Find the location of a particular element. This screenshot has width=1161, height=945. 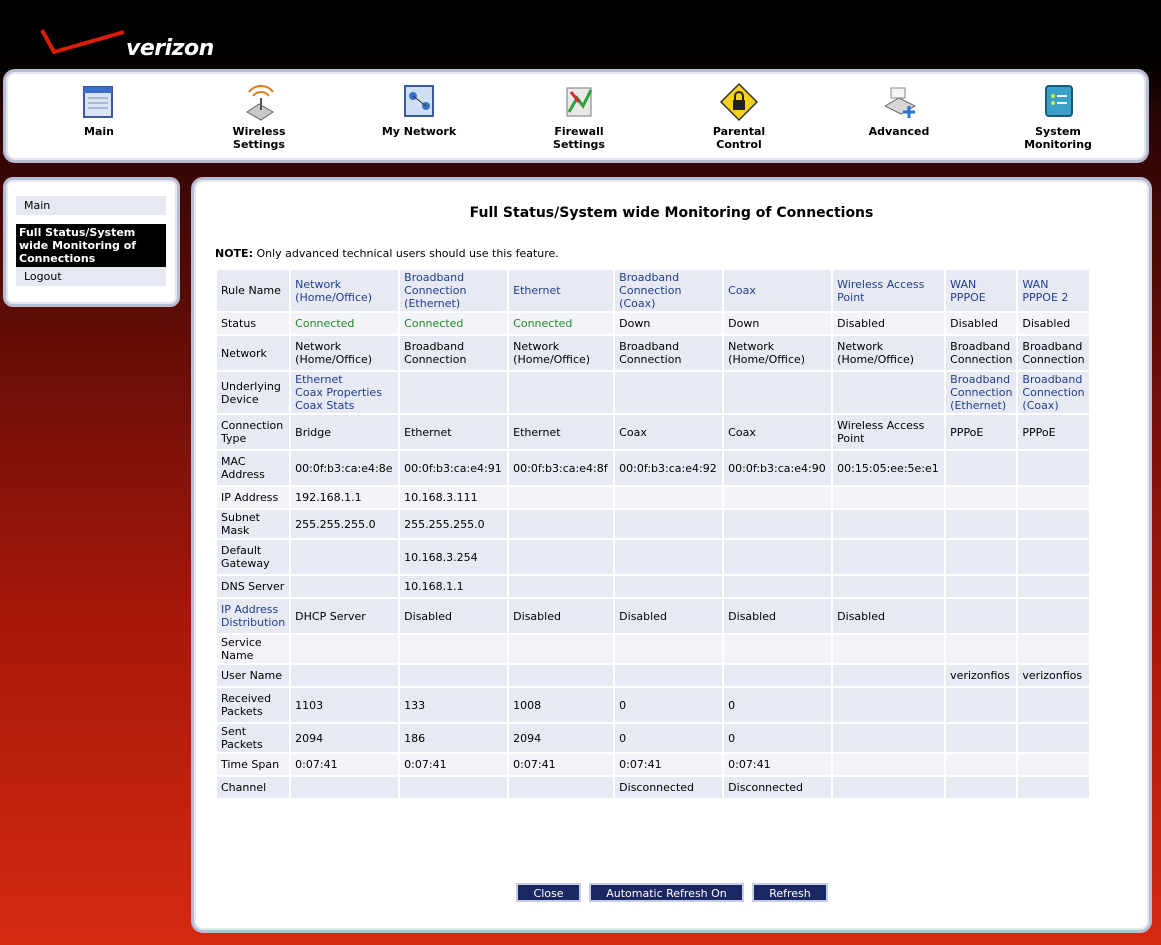

refresh-button: Refresh is located at coordinates (790, 892).